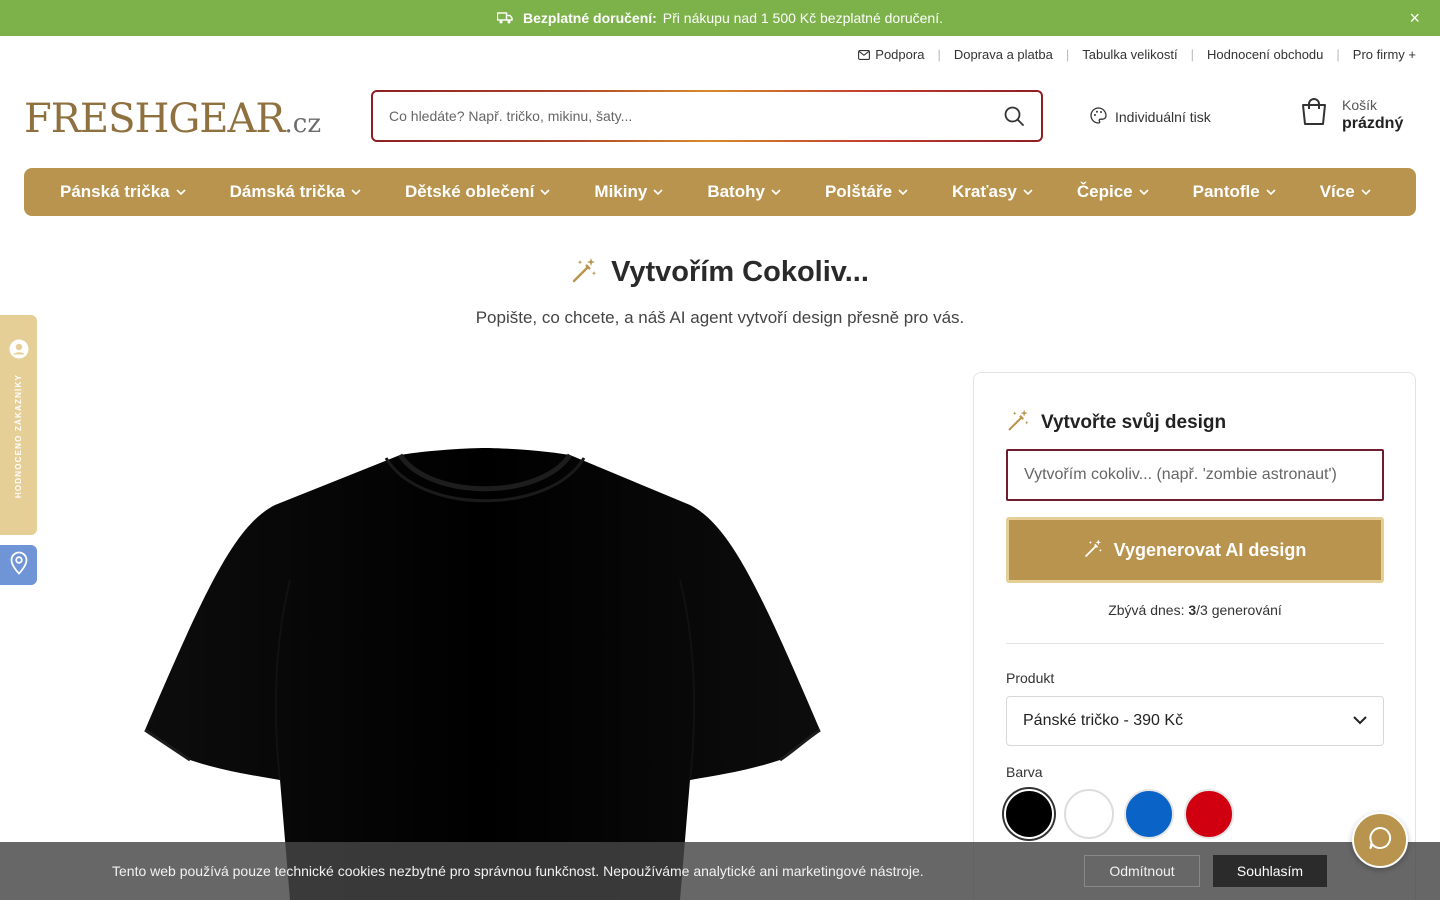  Describe the element at coordinates (1134, 422) in the screenshot. I see `panel-title: Vytvořte svůj design` at that location.